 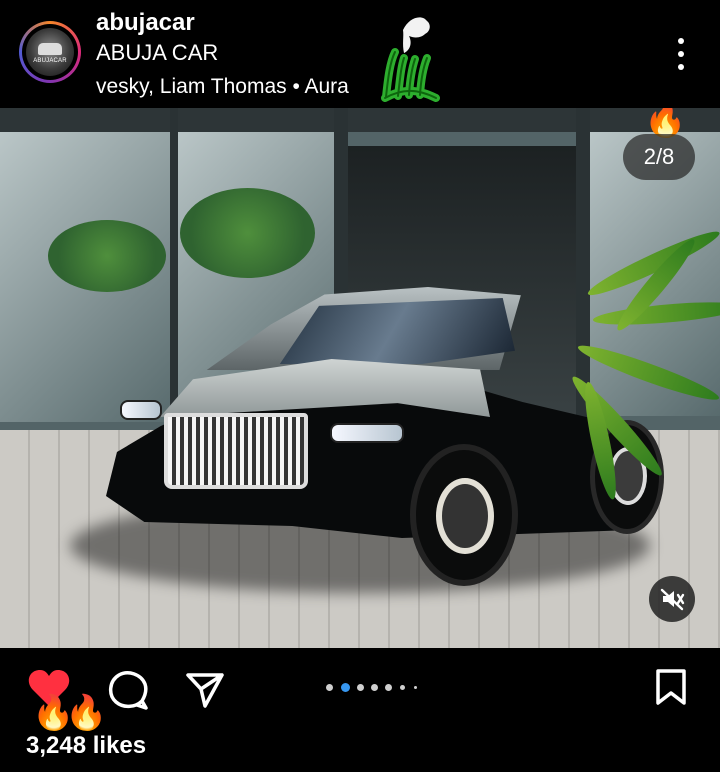 What do you see at coordinates (86, 713) in the screenshot?
I see `fire-reaction: 🔥` at bounding box center [86, 713].